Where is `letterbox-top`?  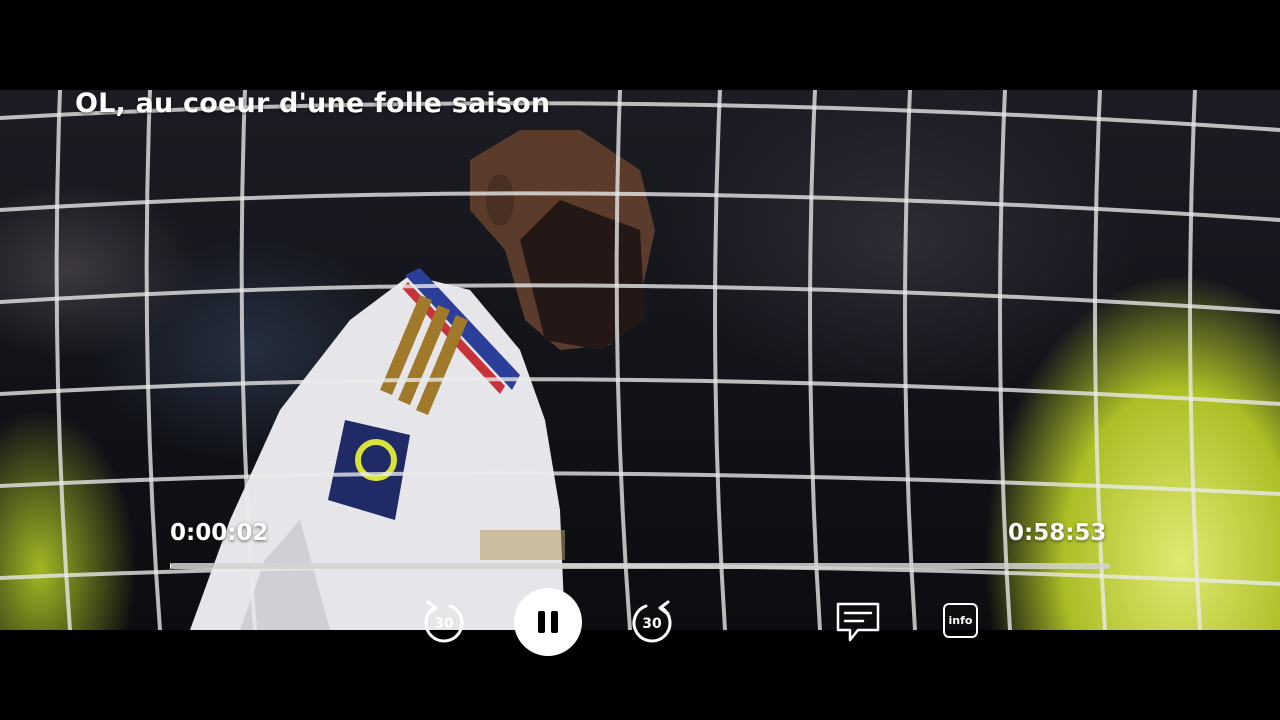
letterbox-top is located at coordinates (640, 45).